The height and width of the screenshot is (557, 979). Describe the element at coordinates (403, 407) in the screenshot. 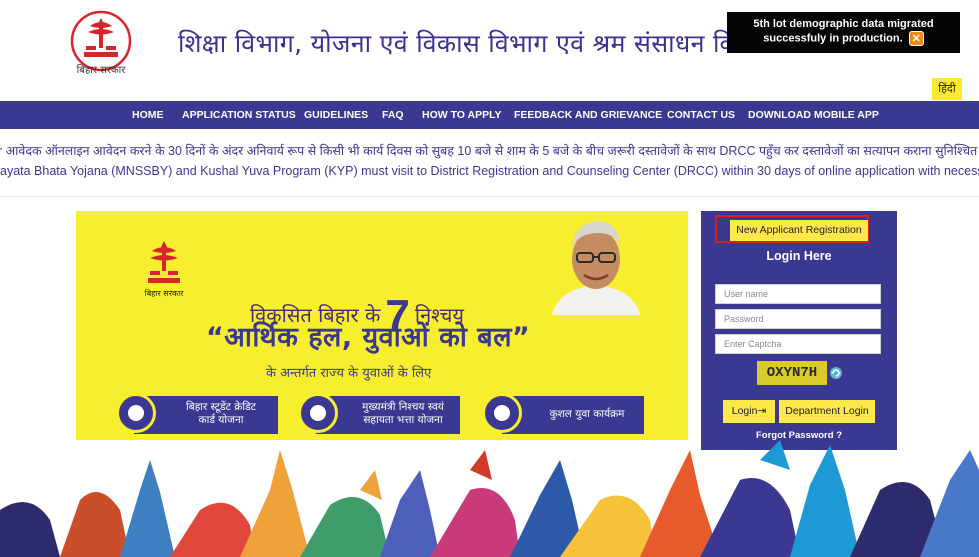

I see `scheme-label: मुख्यमंत्री निश्चय स्वयं` at that location.